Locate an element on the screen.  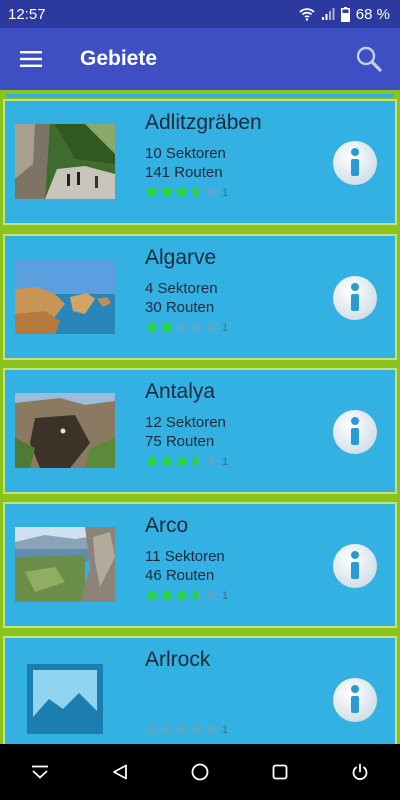
status-icons: 68 % is located at coordinates (344, 14).